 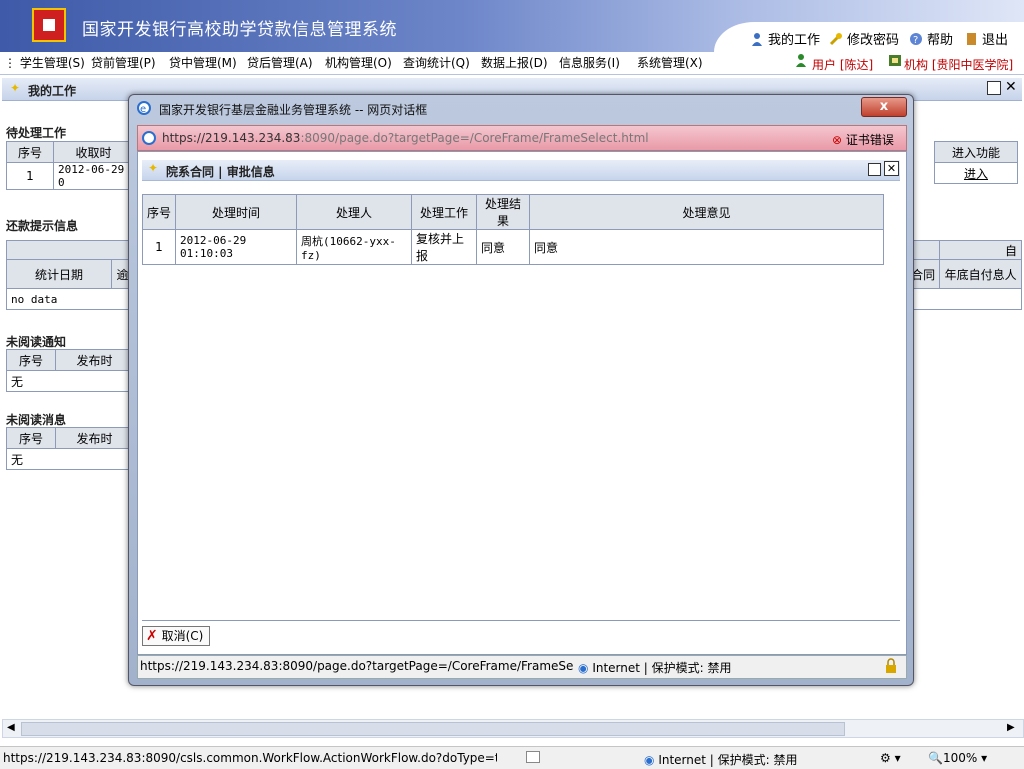 I want to click on cancel-button: ✗ 取消(C), so click(x=176, y=636).